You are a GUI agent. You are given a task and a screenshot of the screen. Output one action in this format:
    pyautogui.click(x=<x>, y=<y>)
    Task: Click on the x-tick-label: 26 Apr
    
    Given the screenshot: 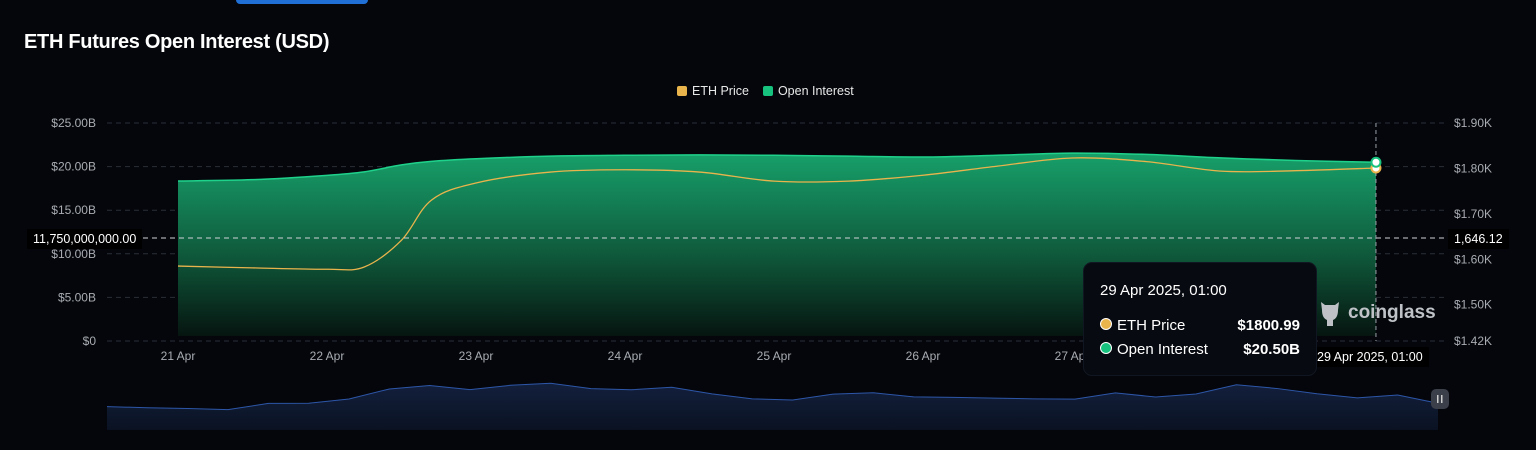 What is the action you would take?
    pyautogui.click(x=923, y=356)
    